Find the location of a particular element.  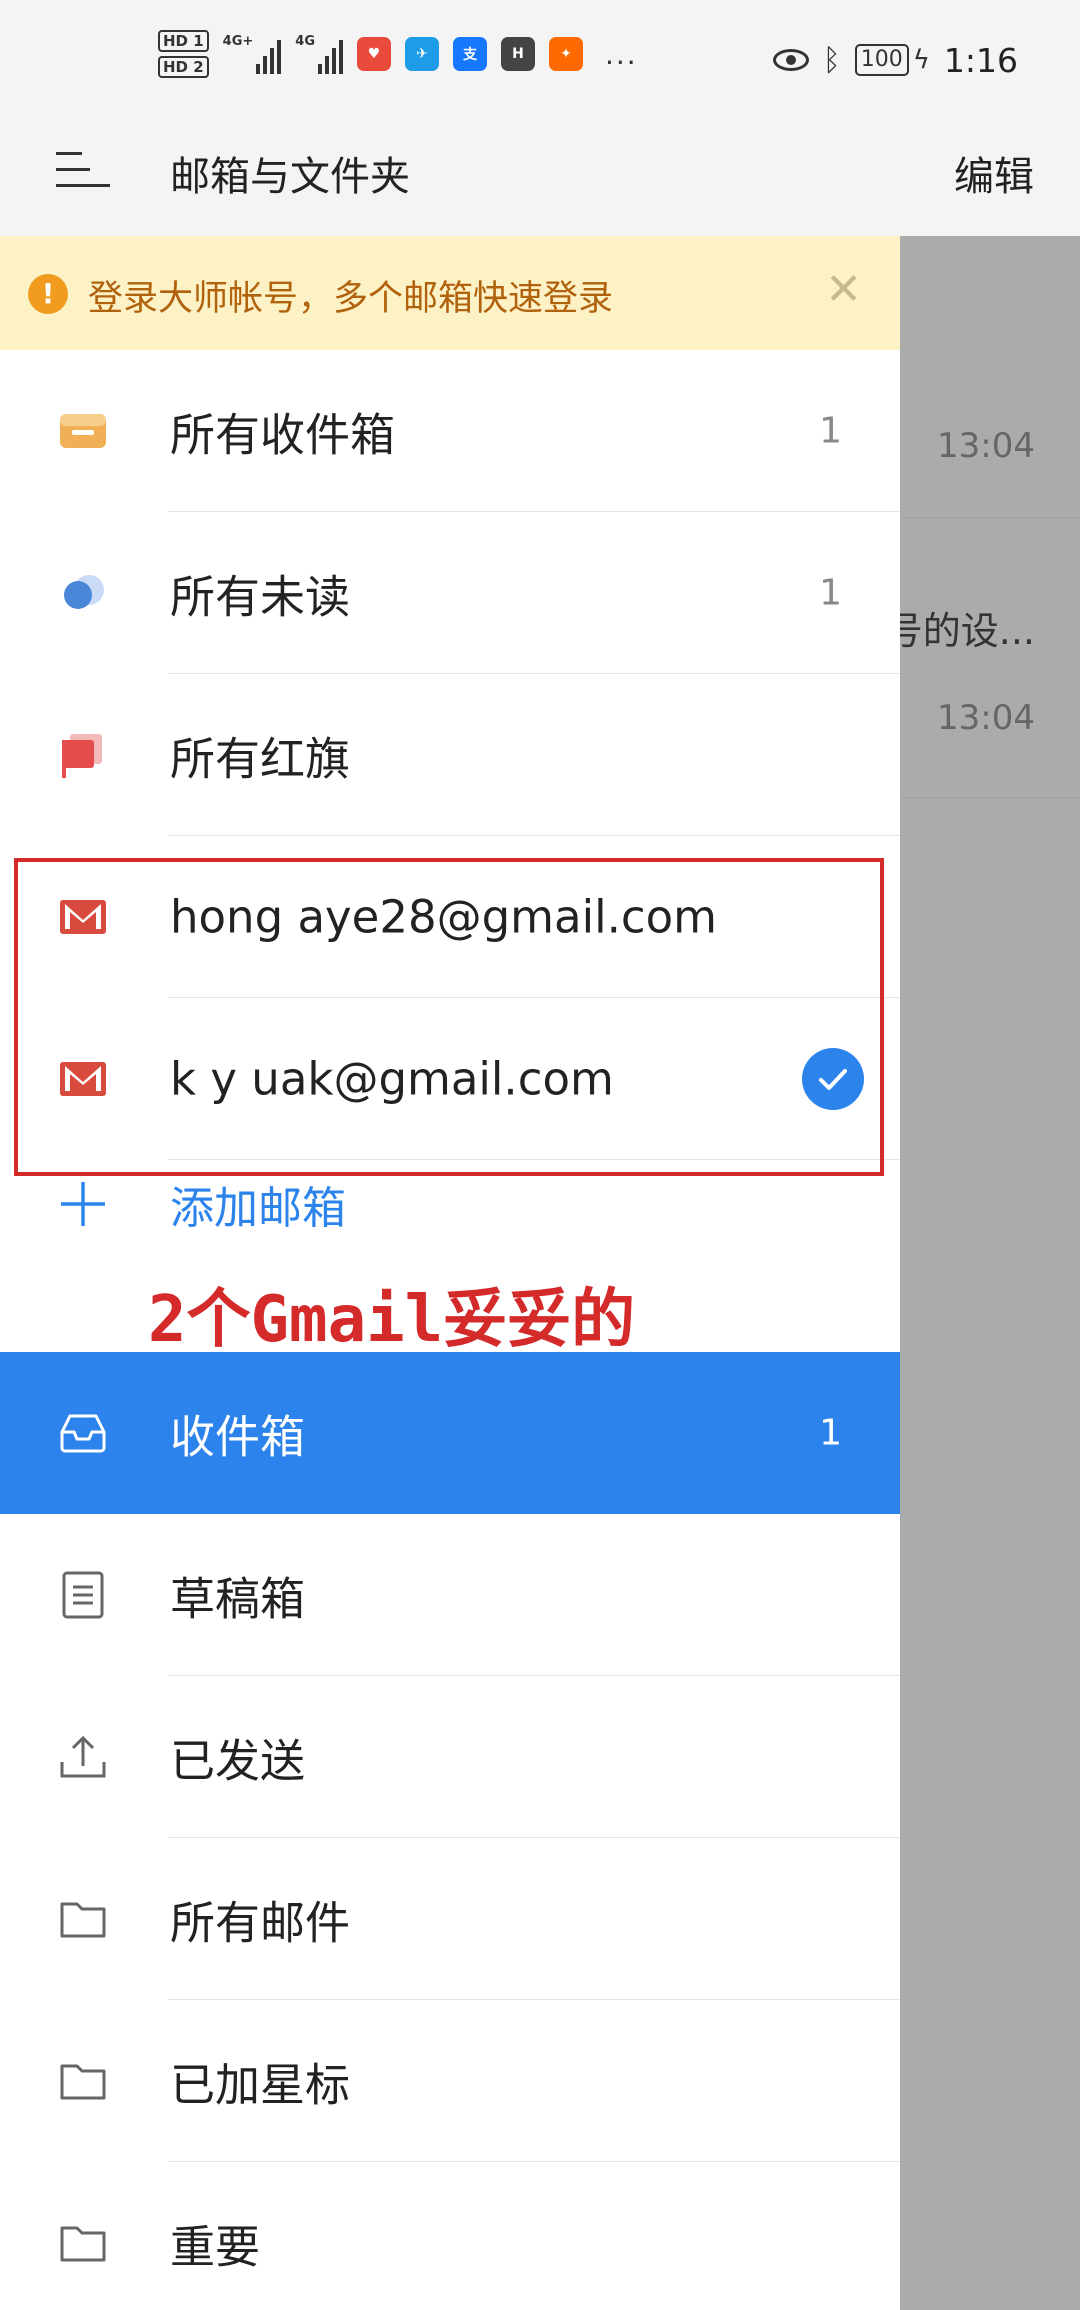

folder-important: 重要 is located at coordinates (450, 2236).